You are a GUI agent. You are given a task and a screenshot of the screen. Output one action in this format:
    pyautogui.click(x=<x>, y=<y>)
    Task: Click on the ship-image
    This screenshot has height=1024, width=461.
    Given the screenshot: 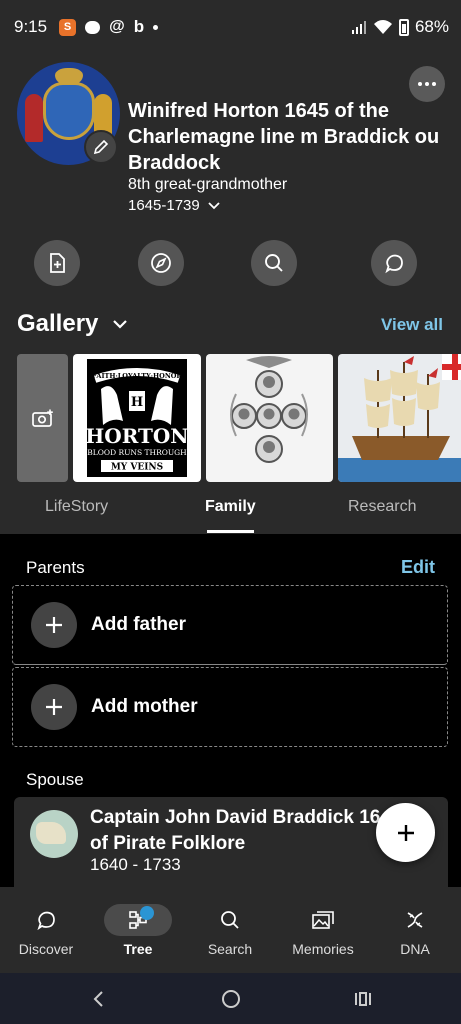 What is the action you would take?
    pyautogui.click(x=399, y=418)
    